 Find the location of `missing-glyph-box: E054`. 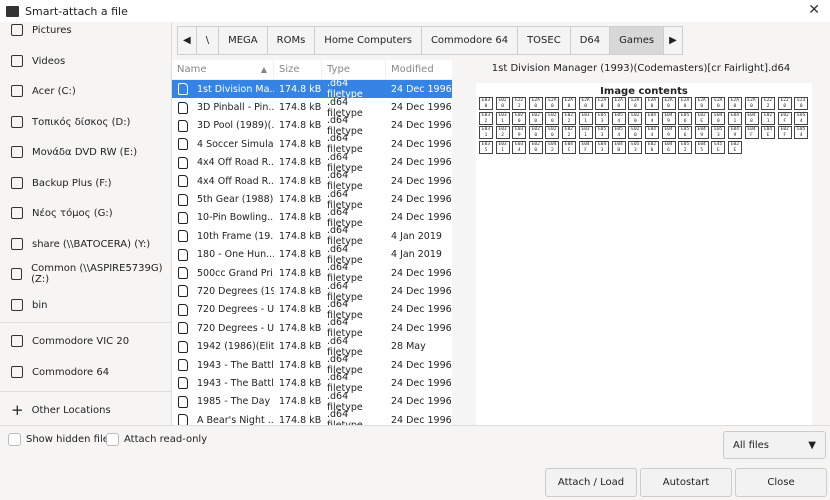

missing-glyph-box: E054 is located at coordinates (618, 118).